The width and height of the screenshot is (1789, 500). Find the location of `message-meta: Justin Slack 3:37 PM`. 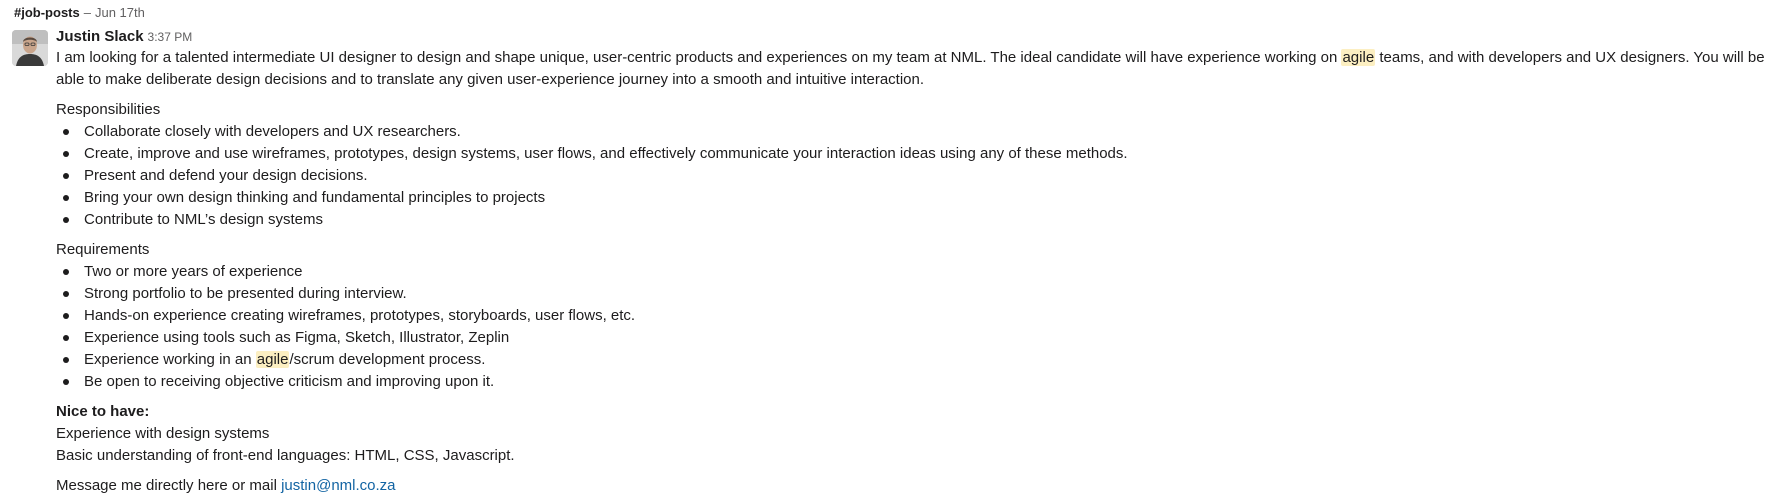

message-meta: Justin Slack 3:37 PM is located at coordinates (913, 37).